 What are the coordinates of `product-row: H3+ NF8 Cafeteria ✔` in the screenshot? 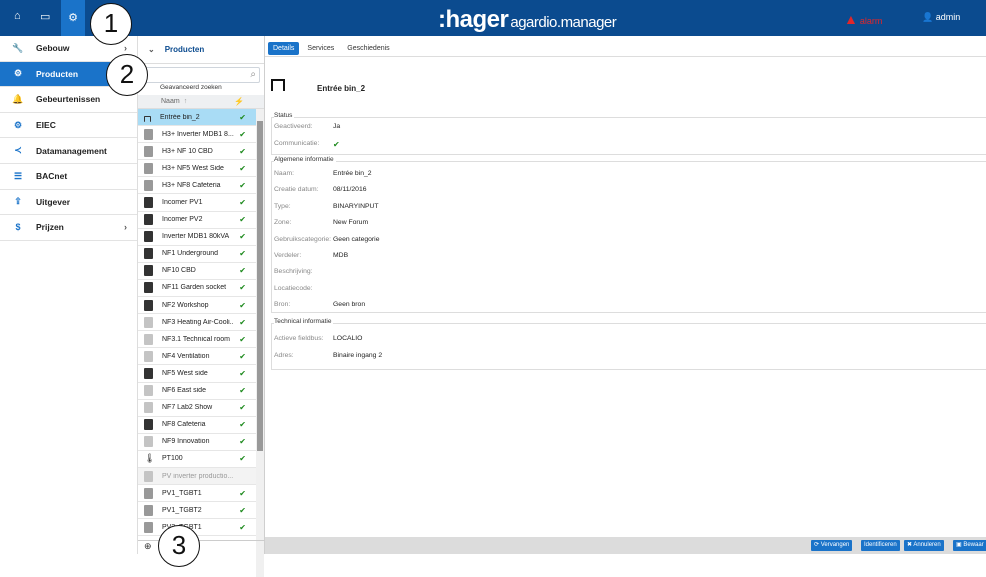 It's located at (197, 186).